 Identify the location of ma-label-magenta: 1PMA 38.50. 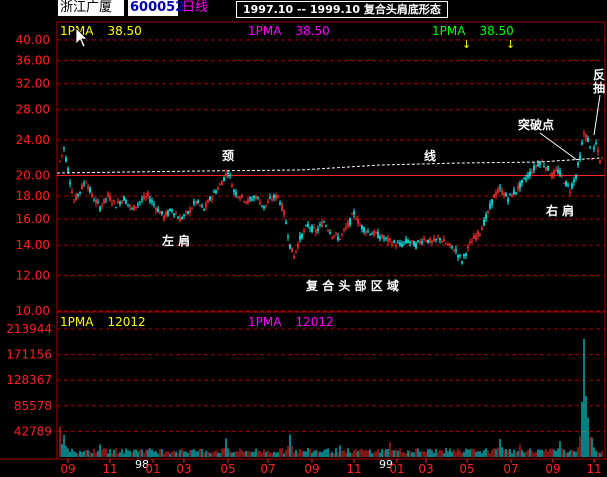
(289, 31).